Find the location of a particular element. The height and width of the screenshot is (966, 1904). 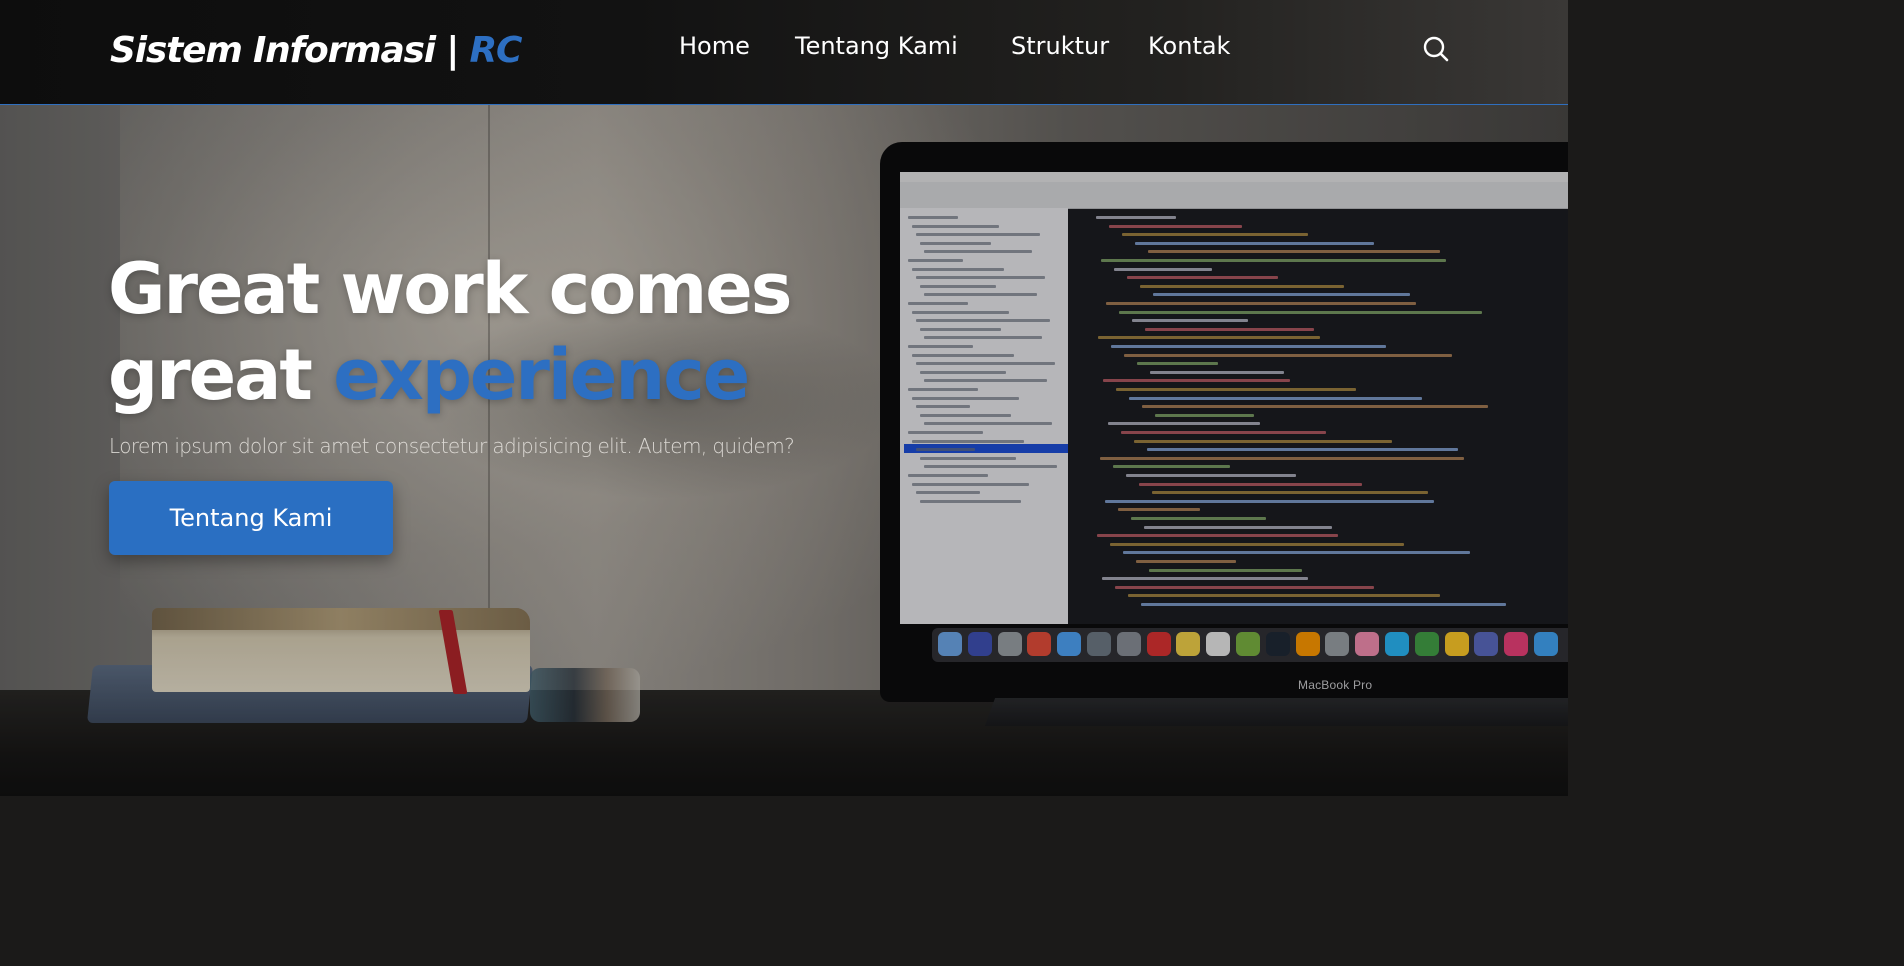

hero-title-line1: Great work comes is located at coordinates (450, 289).